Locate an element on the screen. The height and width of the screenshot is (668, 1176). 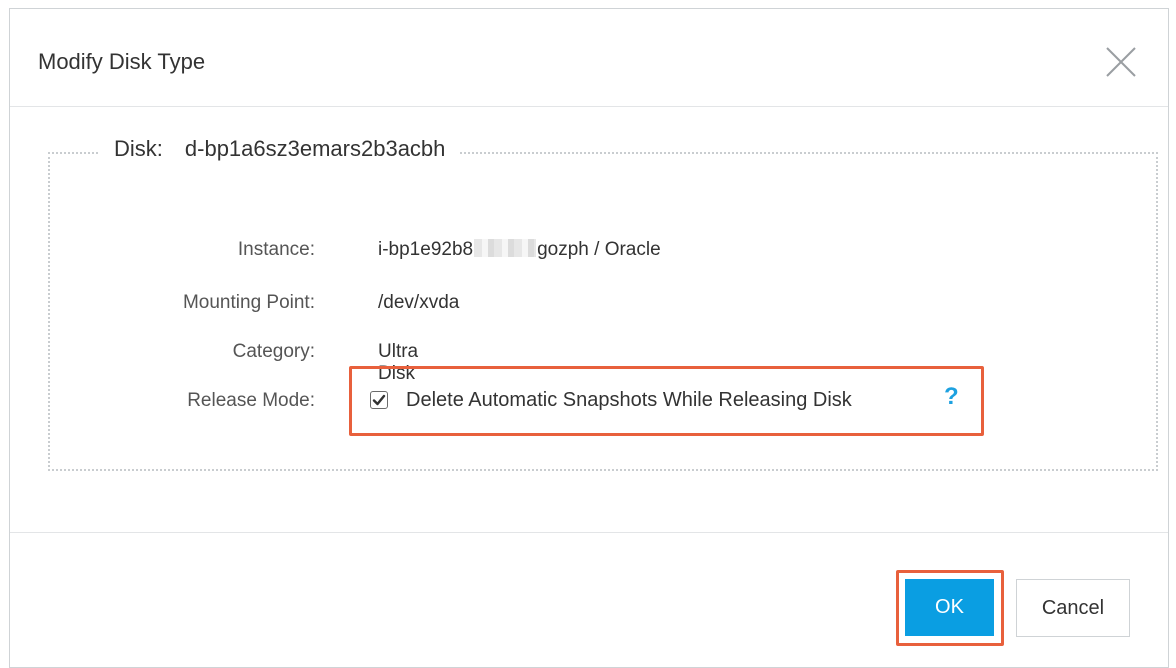
dialog-header: Modify Disk Type is located at coordinates (589, 58).